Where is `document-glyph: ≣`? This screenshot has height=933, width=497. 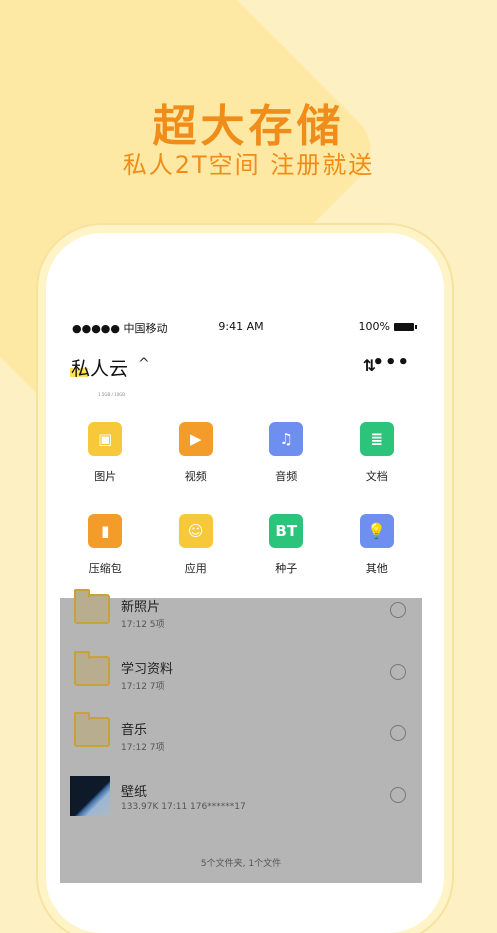 document-glyph: ≣ is located at coordinates (377, 439).